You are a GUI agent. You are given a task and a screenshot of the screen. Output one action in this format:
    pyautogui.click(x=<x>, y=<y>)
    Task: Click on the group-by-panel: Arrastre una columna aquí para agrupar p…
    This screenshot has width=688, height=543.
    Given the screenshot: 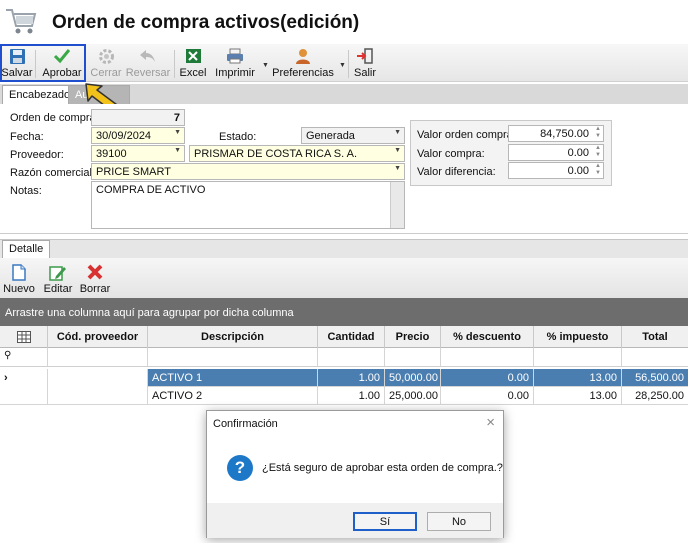 What is the action you would take?
    pyautogui.click(x=344, y=312)
    